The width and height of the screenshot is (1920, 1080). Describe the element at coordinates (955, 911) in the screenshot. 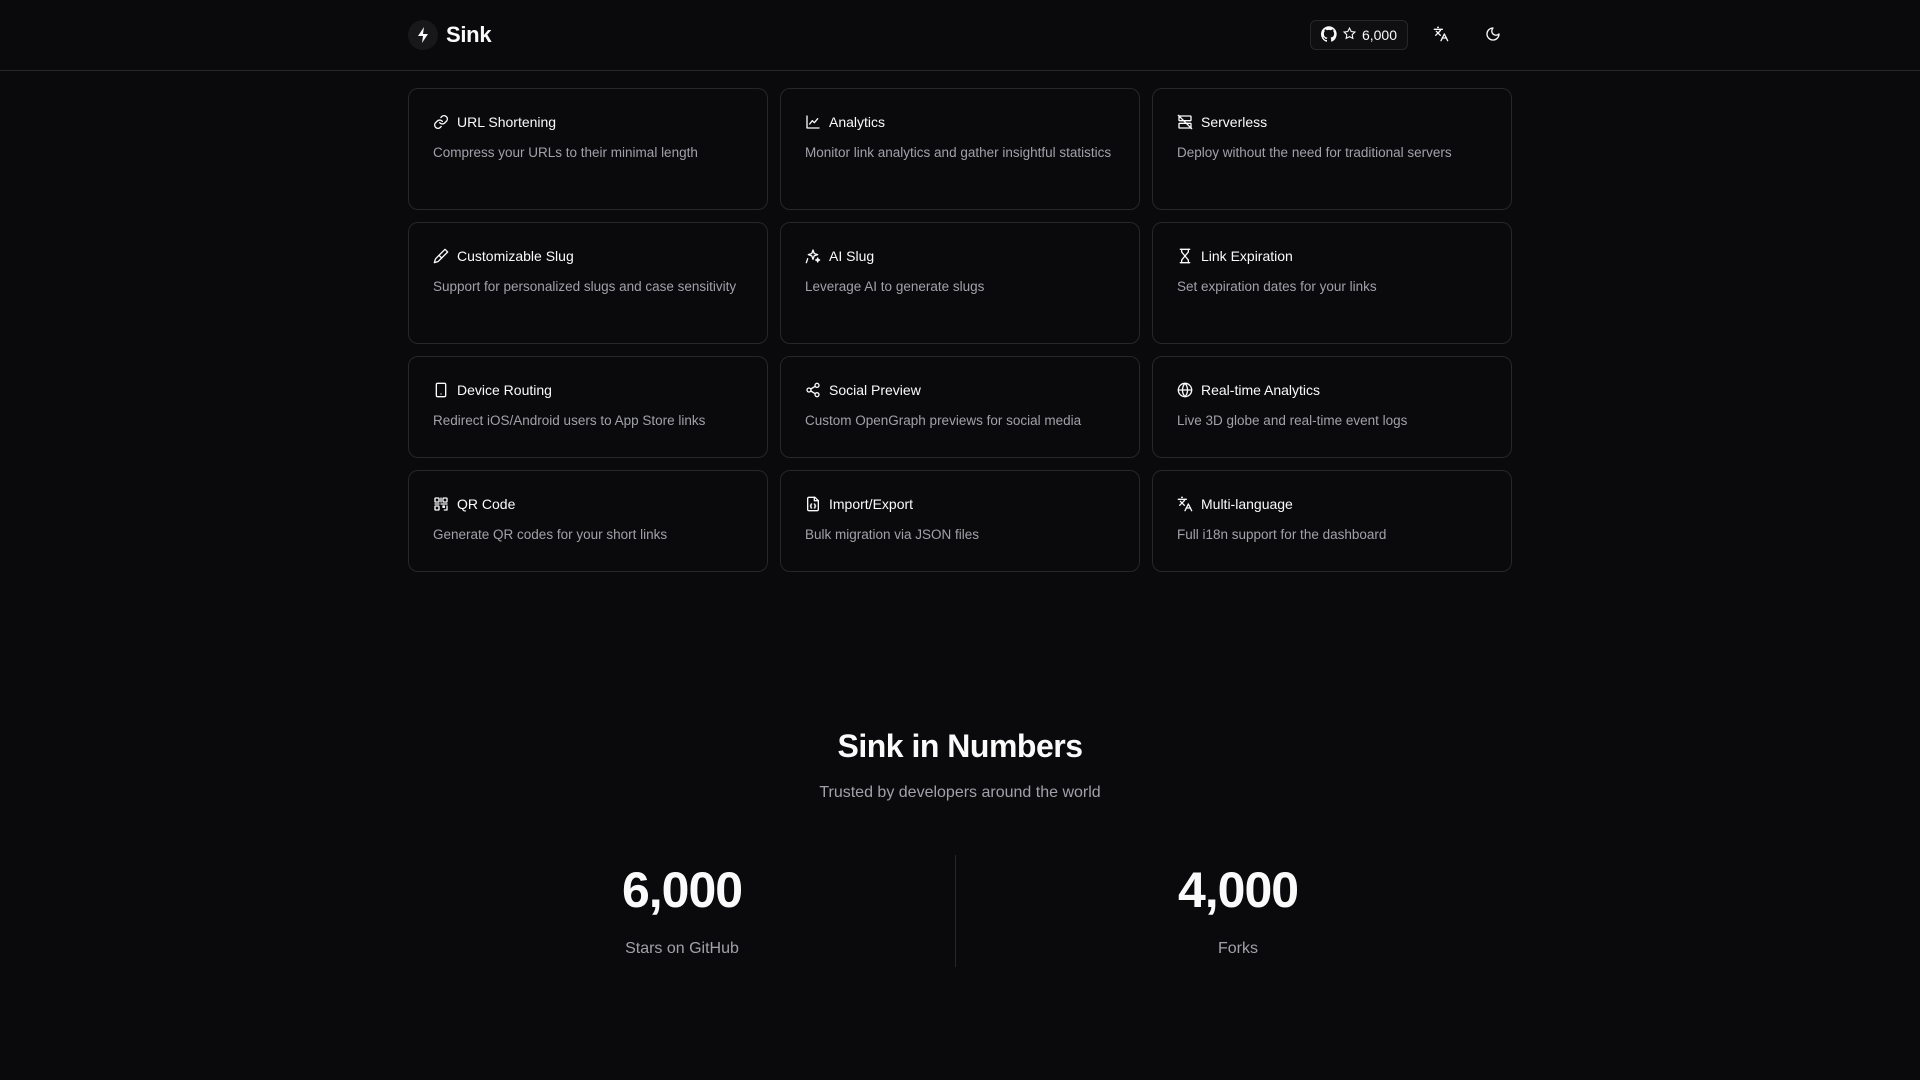

I see `stats-divider` at that location.